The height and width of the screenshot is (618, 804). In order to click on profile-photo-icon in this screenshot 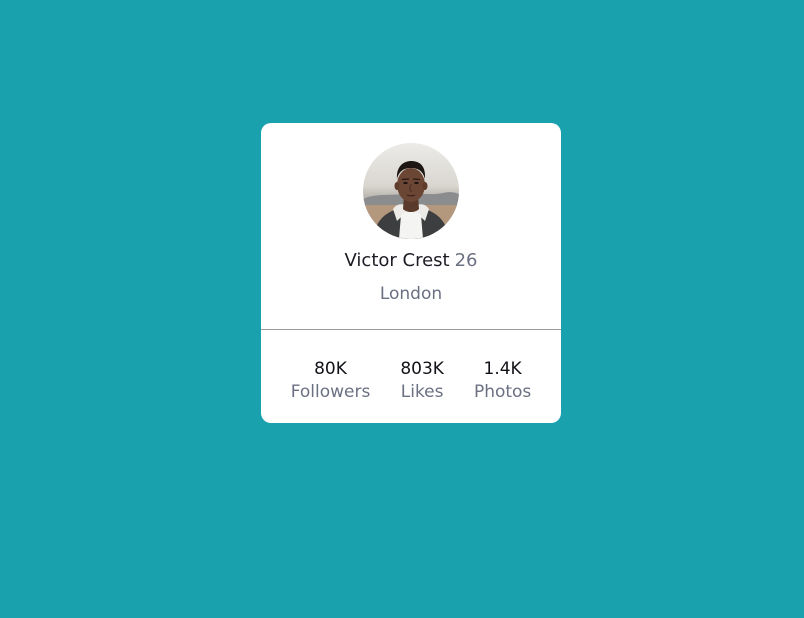, I will do `click(411, 191)`.